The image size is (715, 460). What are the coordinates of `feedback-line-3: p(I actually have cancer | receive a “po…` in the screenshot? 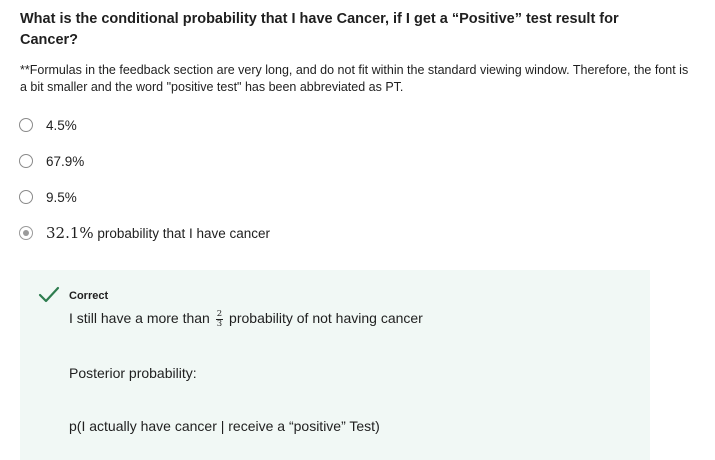 It's located at (224, 426).